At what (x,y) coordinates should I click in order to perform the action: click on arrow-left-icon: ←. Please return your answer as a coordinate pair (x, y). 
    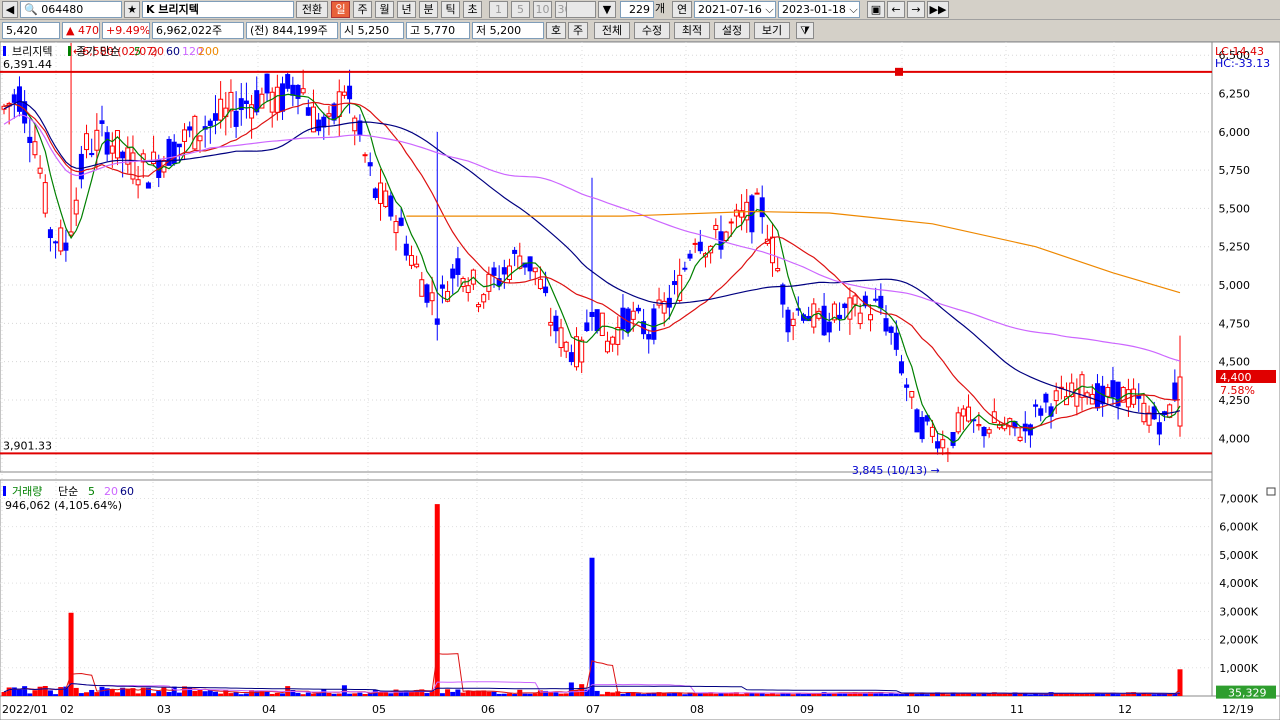
    Looking at the image, I should click on (896, 9).